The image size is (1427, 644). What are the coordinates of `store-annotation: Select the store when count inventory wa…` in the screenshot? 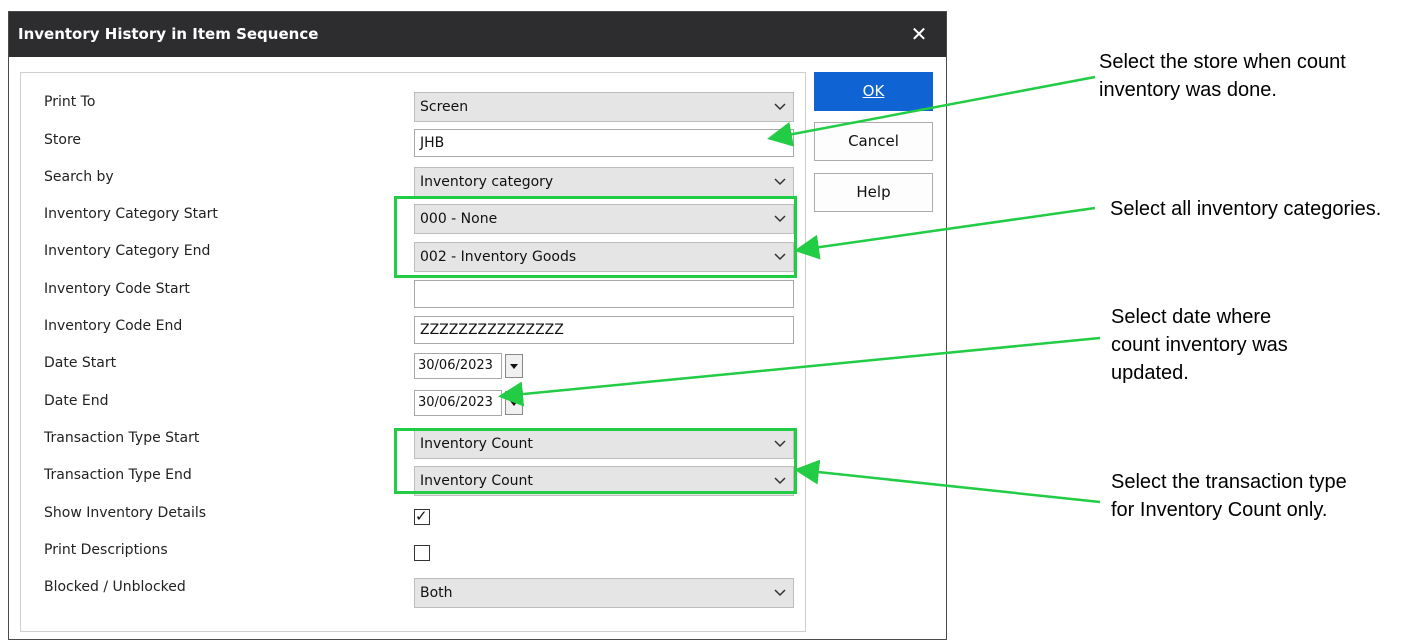 It's located at (1222, 76).